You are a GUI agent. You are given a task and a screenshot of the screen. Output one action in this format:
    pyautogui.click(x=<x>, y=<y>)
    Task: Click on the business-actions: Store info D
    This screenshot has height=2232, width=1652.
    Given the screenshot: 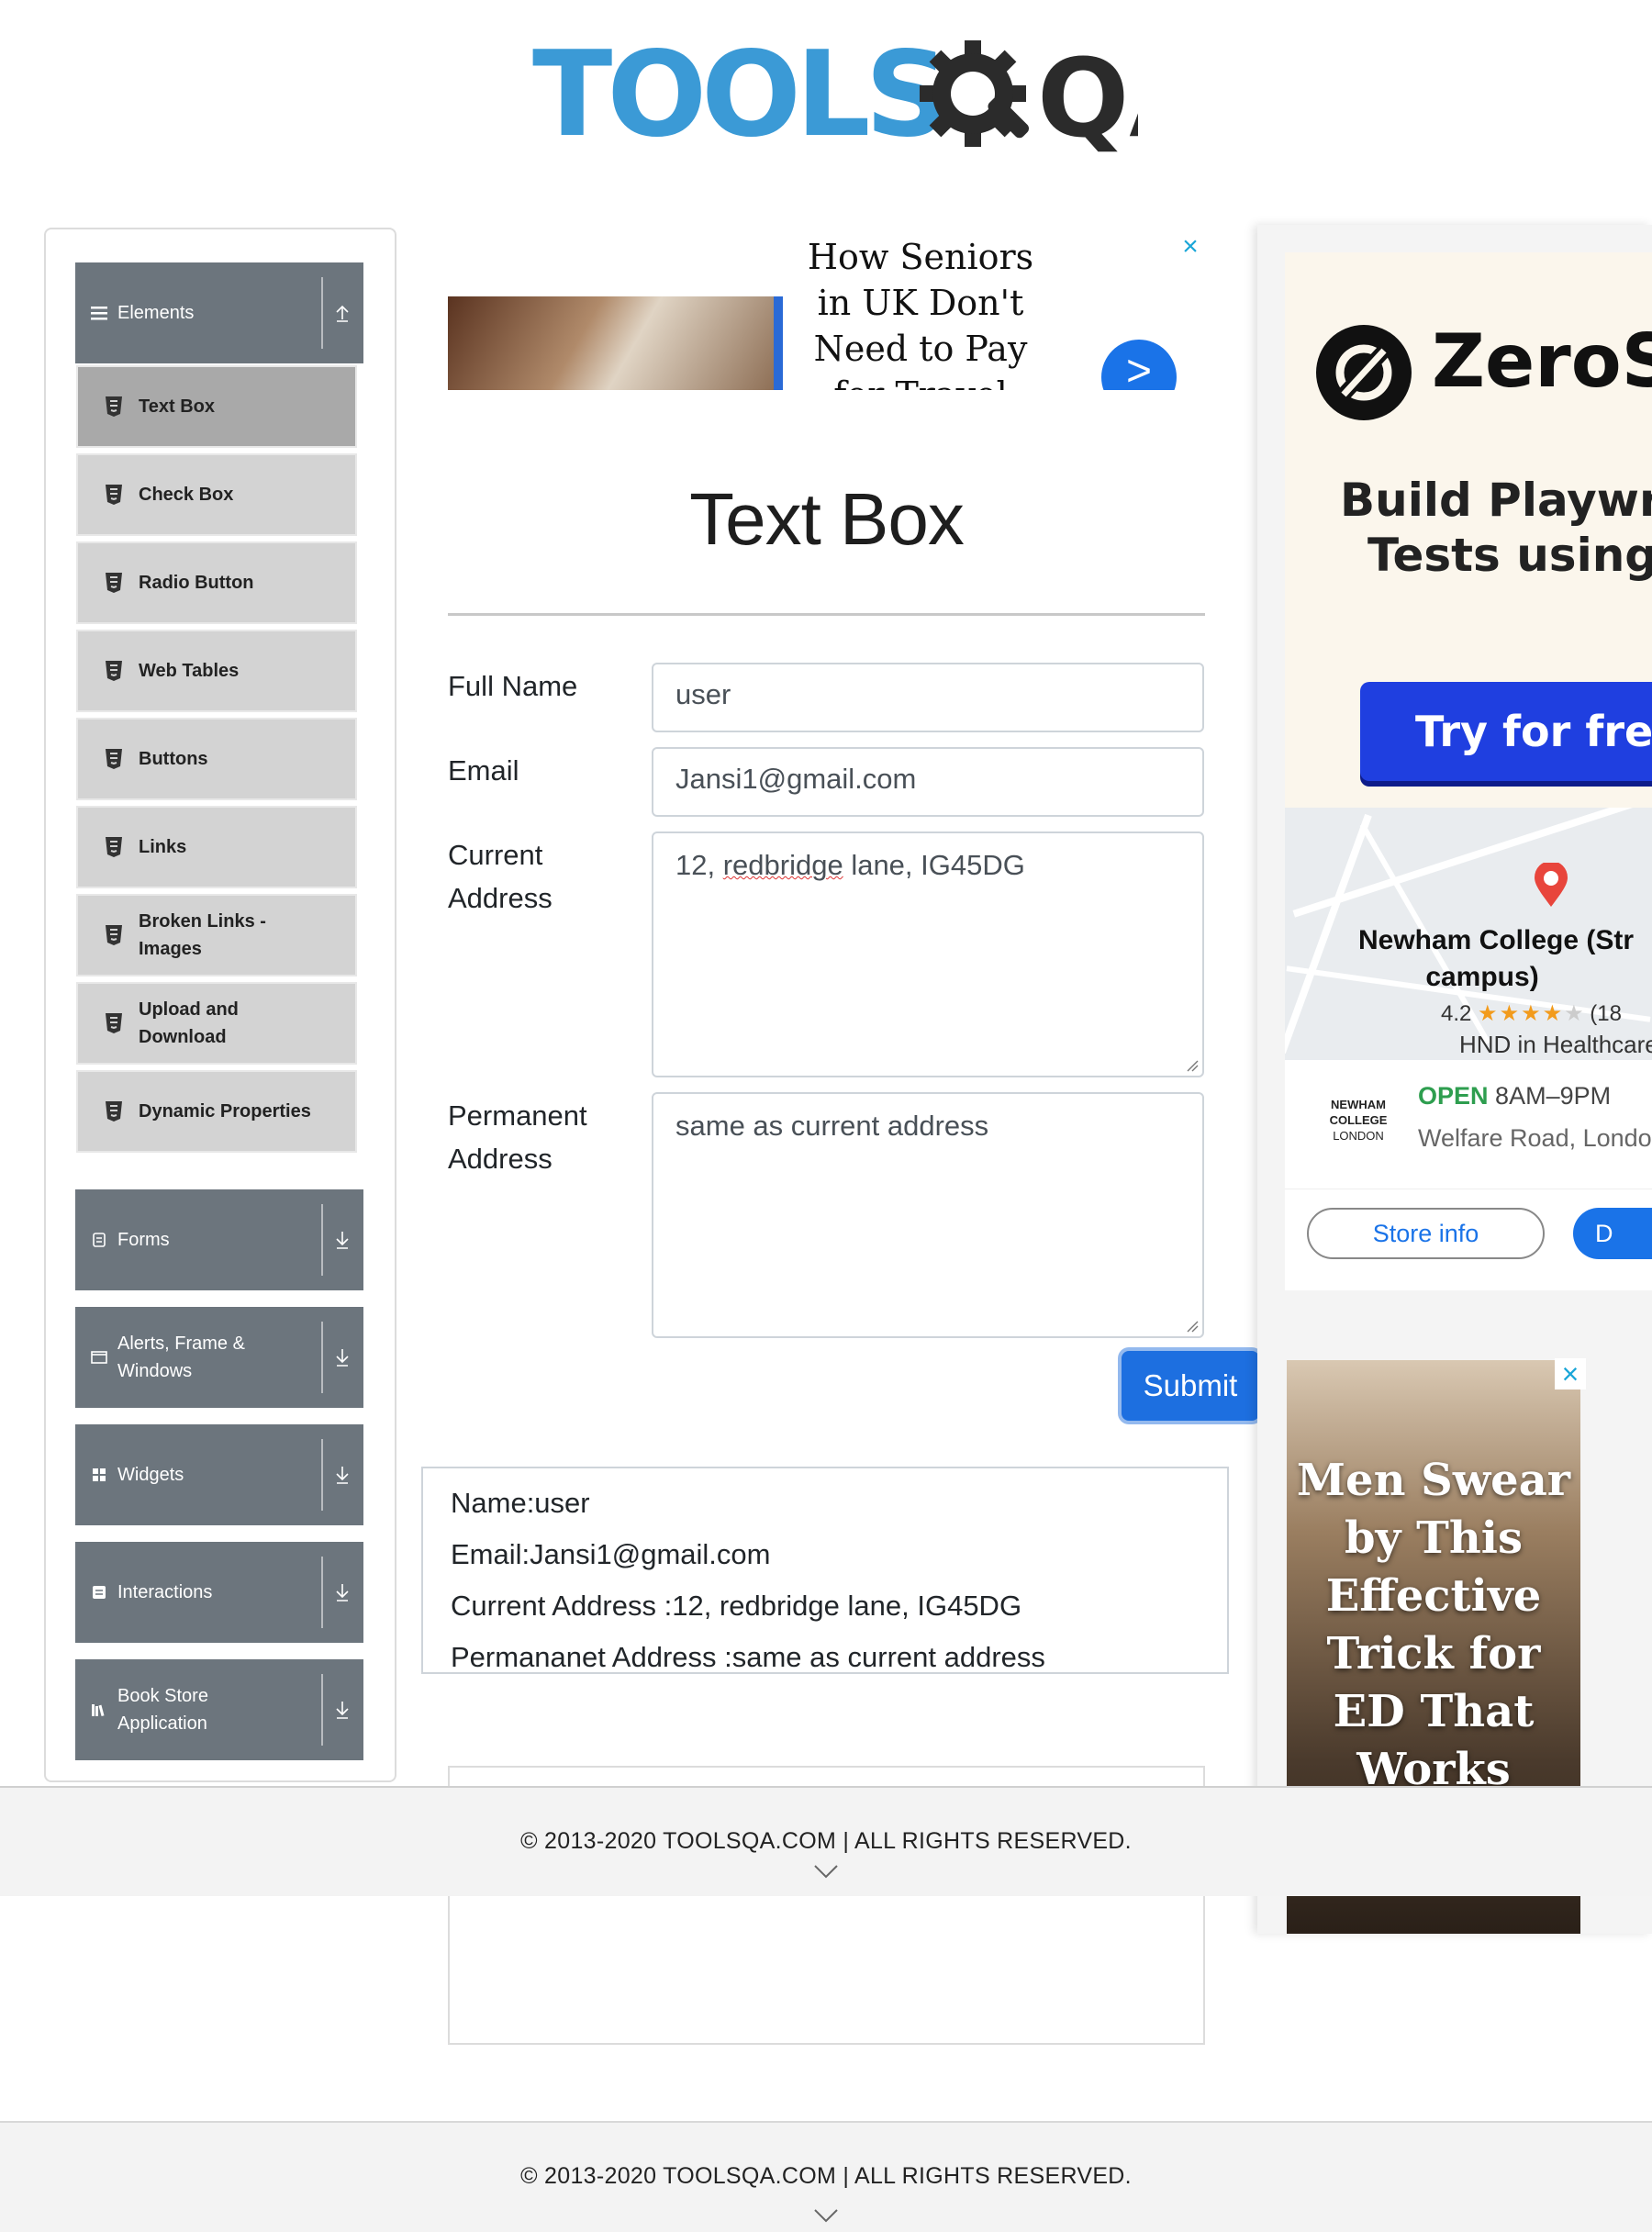 What is the action you would take?
    pyautogui.click(x=1468, y=1239)
    